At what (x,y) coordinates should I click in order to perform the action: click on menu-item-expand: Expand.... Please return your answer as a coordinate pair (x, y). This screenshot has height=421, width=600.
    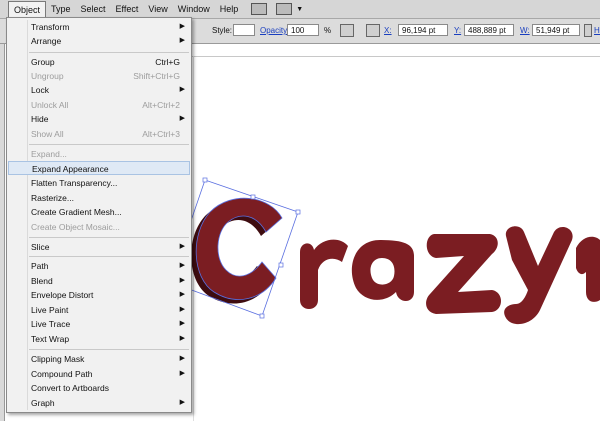
    Looking at the image, I should click on (49, 154).